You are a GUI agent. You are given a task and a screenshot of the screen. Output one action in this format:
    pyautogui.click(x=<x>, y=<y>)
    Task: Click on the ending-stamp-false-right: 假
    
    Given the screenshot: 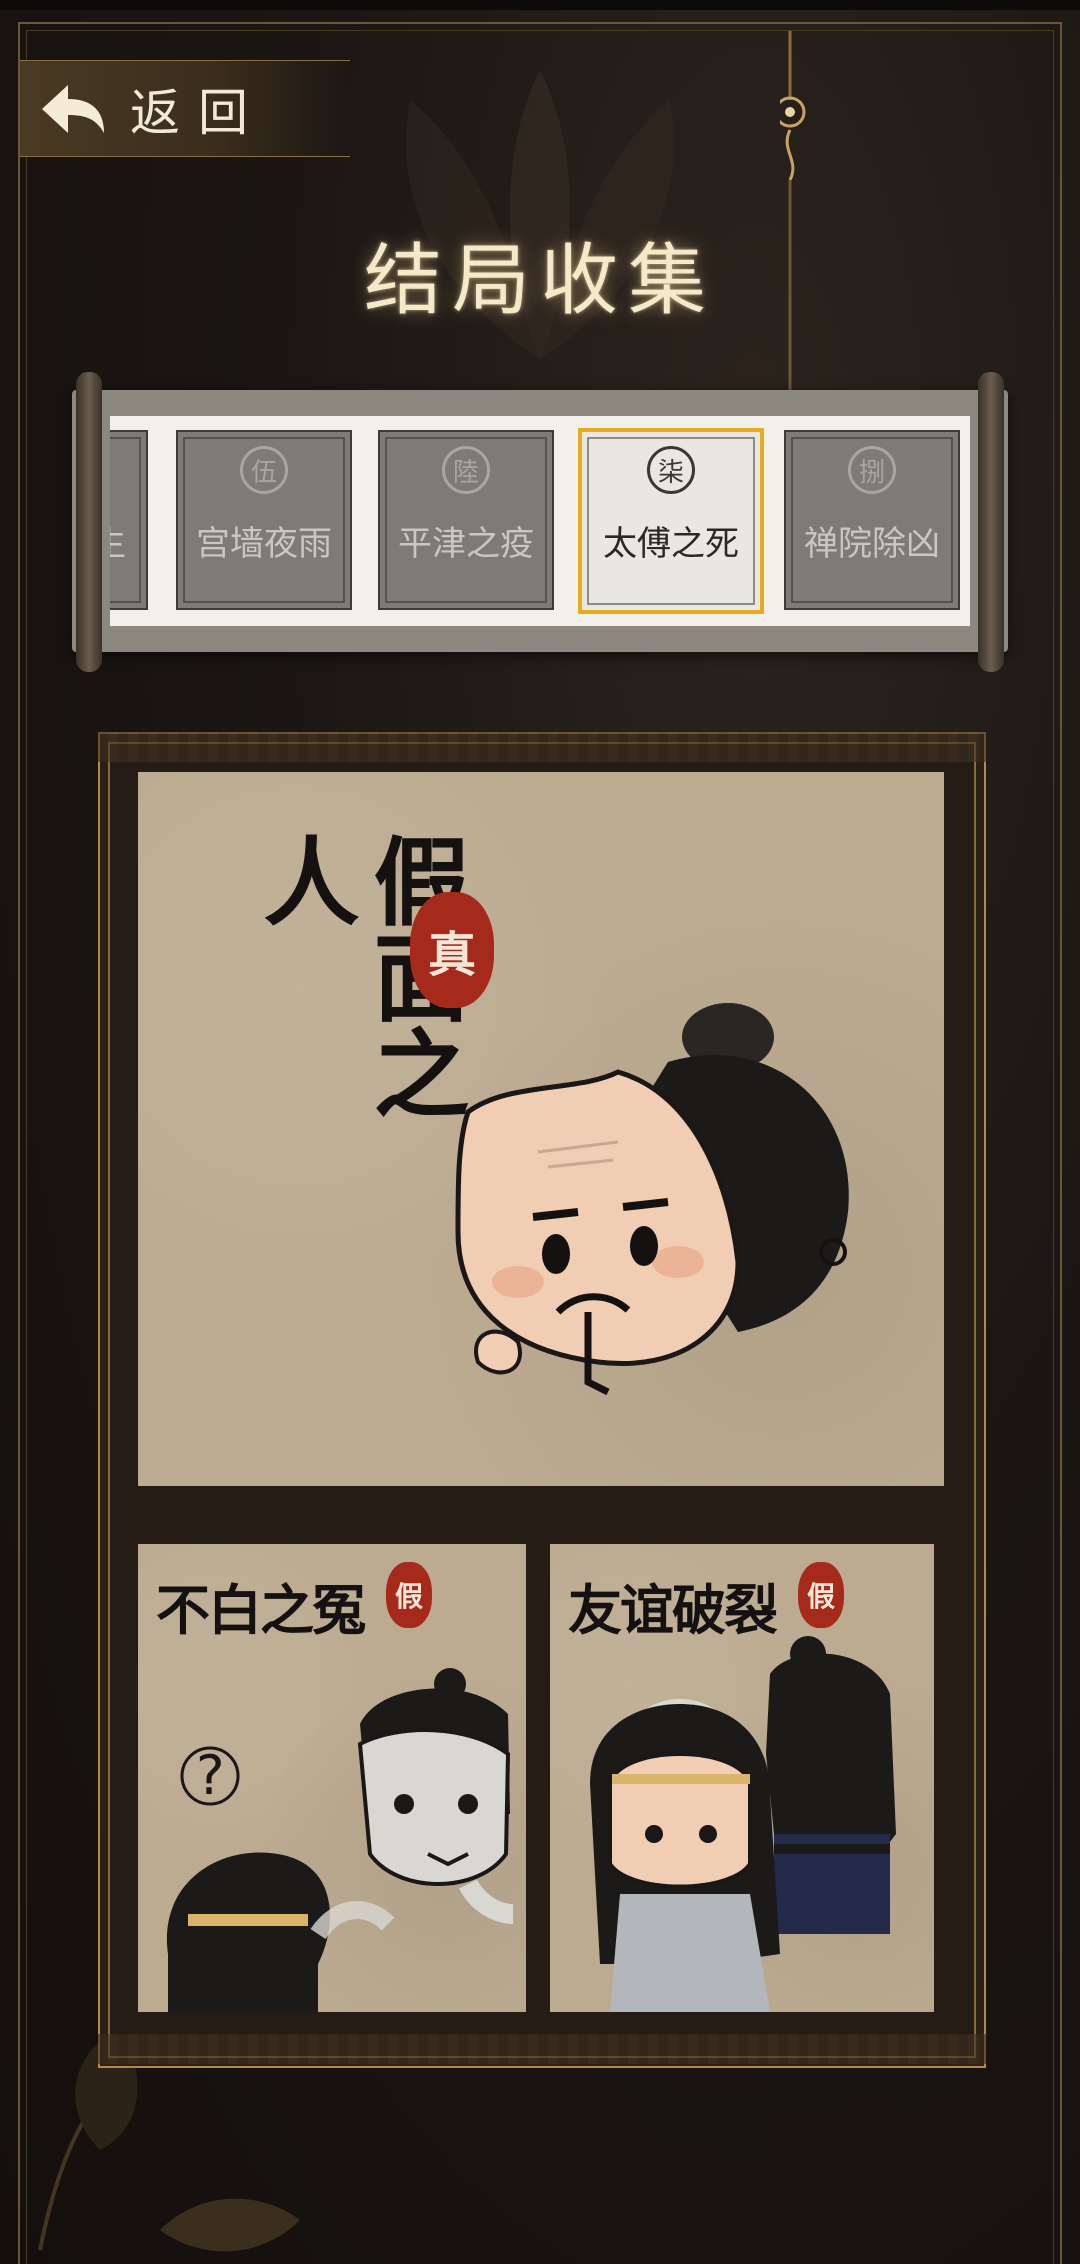 What is the action you would take?
    pyautogui.click(x=821, y=1595)
    